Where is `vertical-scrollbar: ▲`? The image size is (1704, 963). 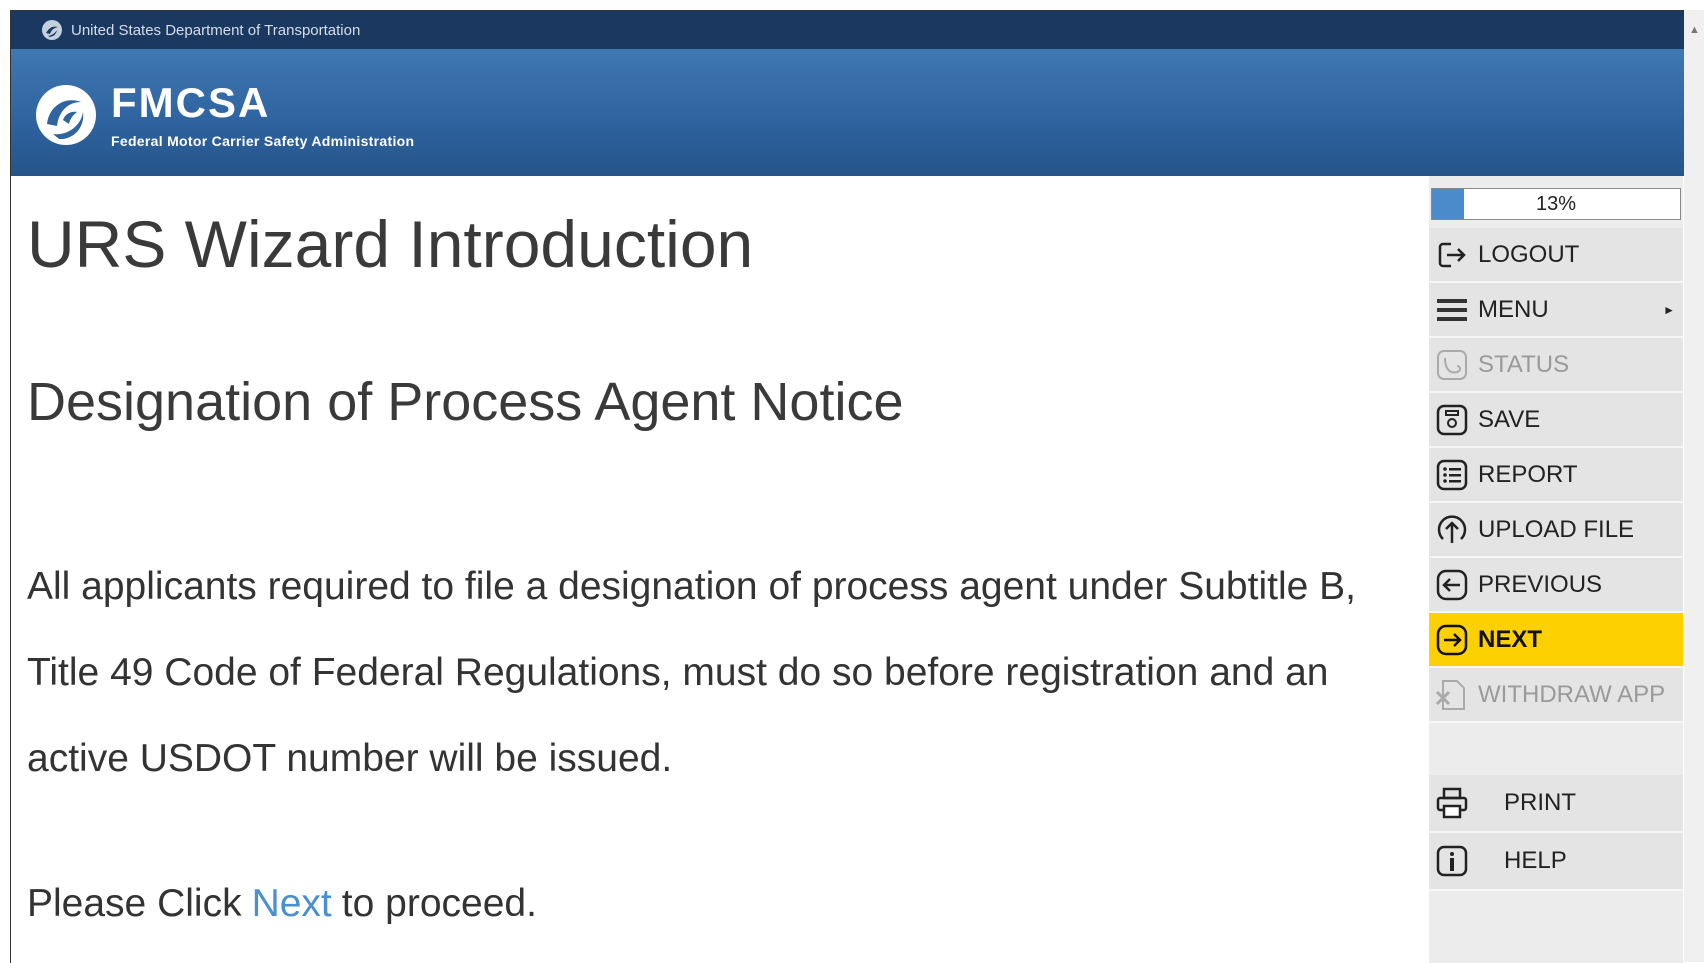 vertical-scrollbar: ▲ is located at coordinates (1694, 486).